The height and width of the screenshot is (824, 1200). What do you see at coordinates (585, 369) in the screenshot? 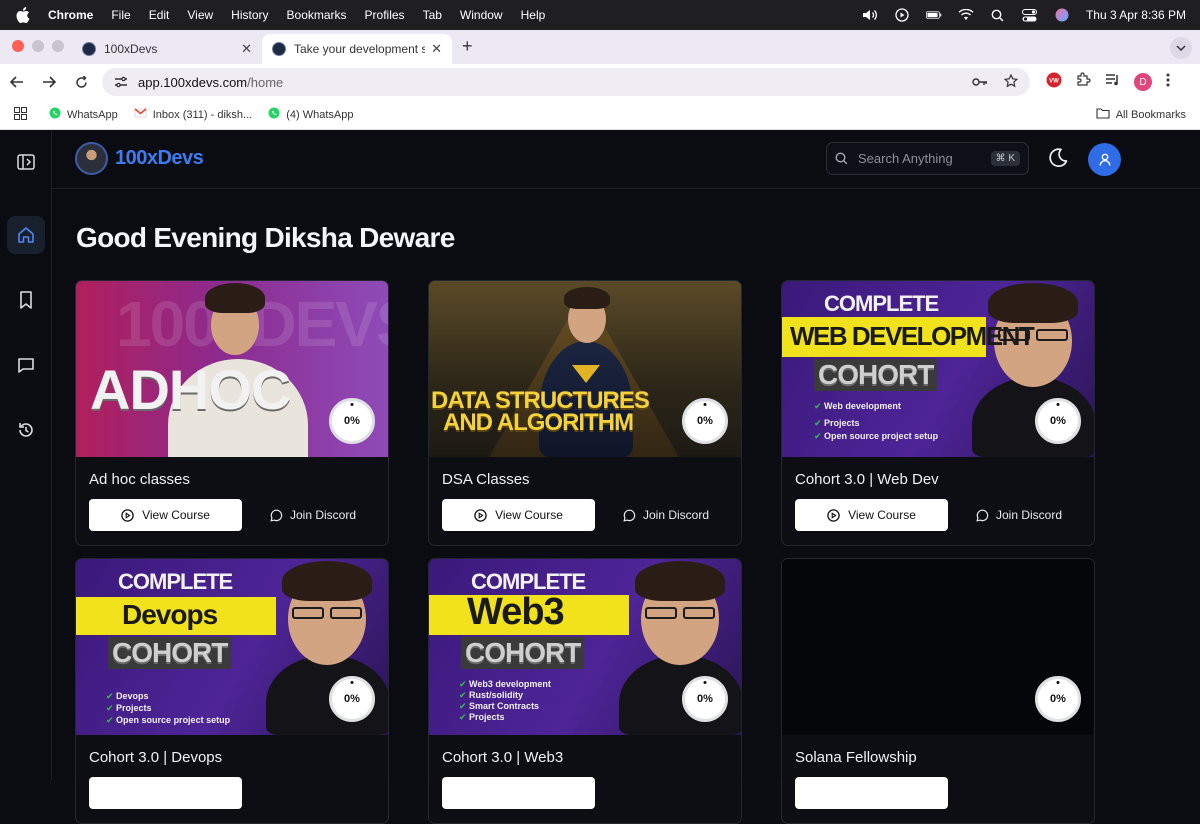
I see `course-thumbnail: DATA STRUCTURES AND ALGORITHM 0%` at bounding box center [585, 369].